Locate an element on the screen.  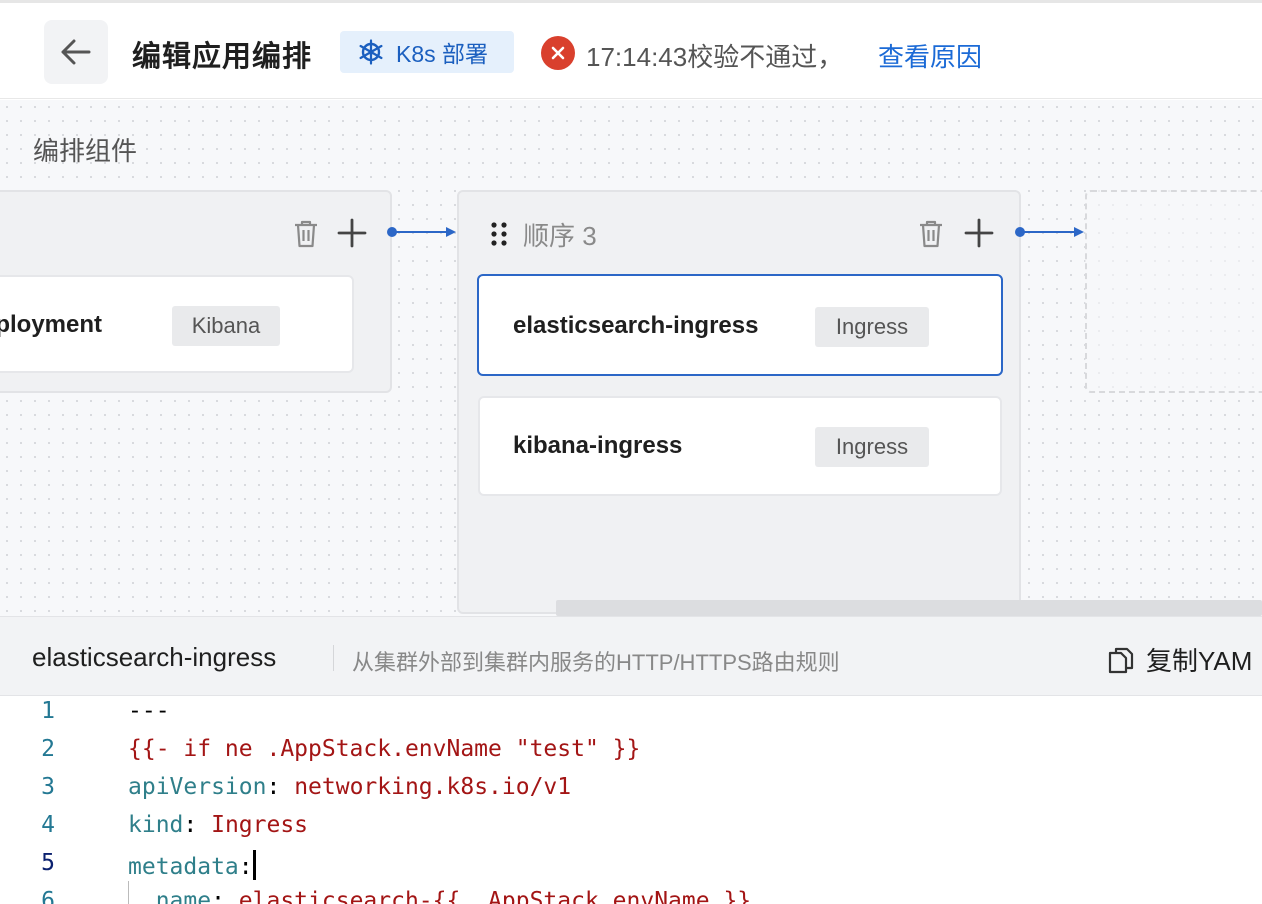
badge-label: K8s 部署 is located at coordinates (442, 54).